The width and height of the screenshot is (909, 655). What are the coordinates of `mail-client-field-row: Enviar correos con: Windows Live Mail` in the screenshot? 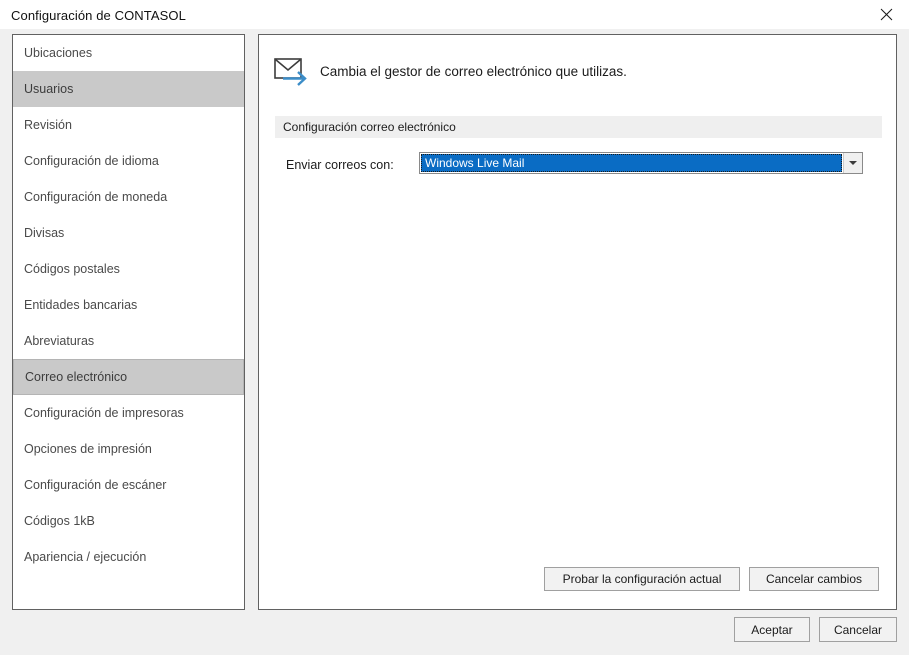 It's located at (577, 165).